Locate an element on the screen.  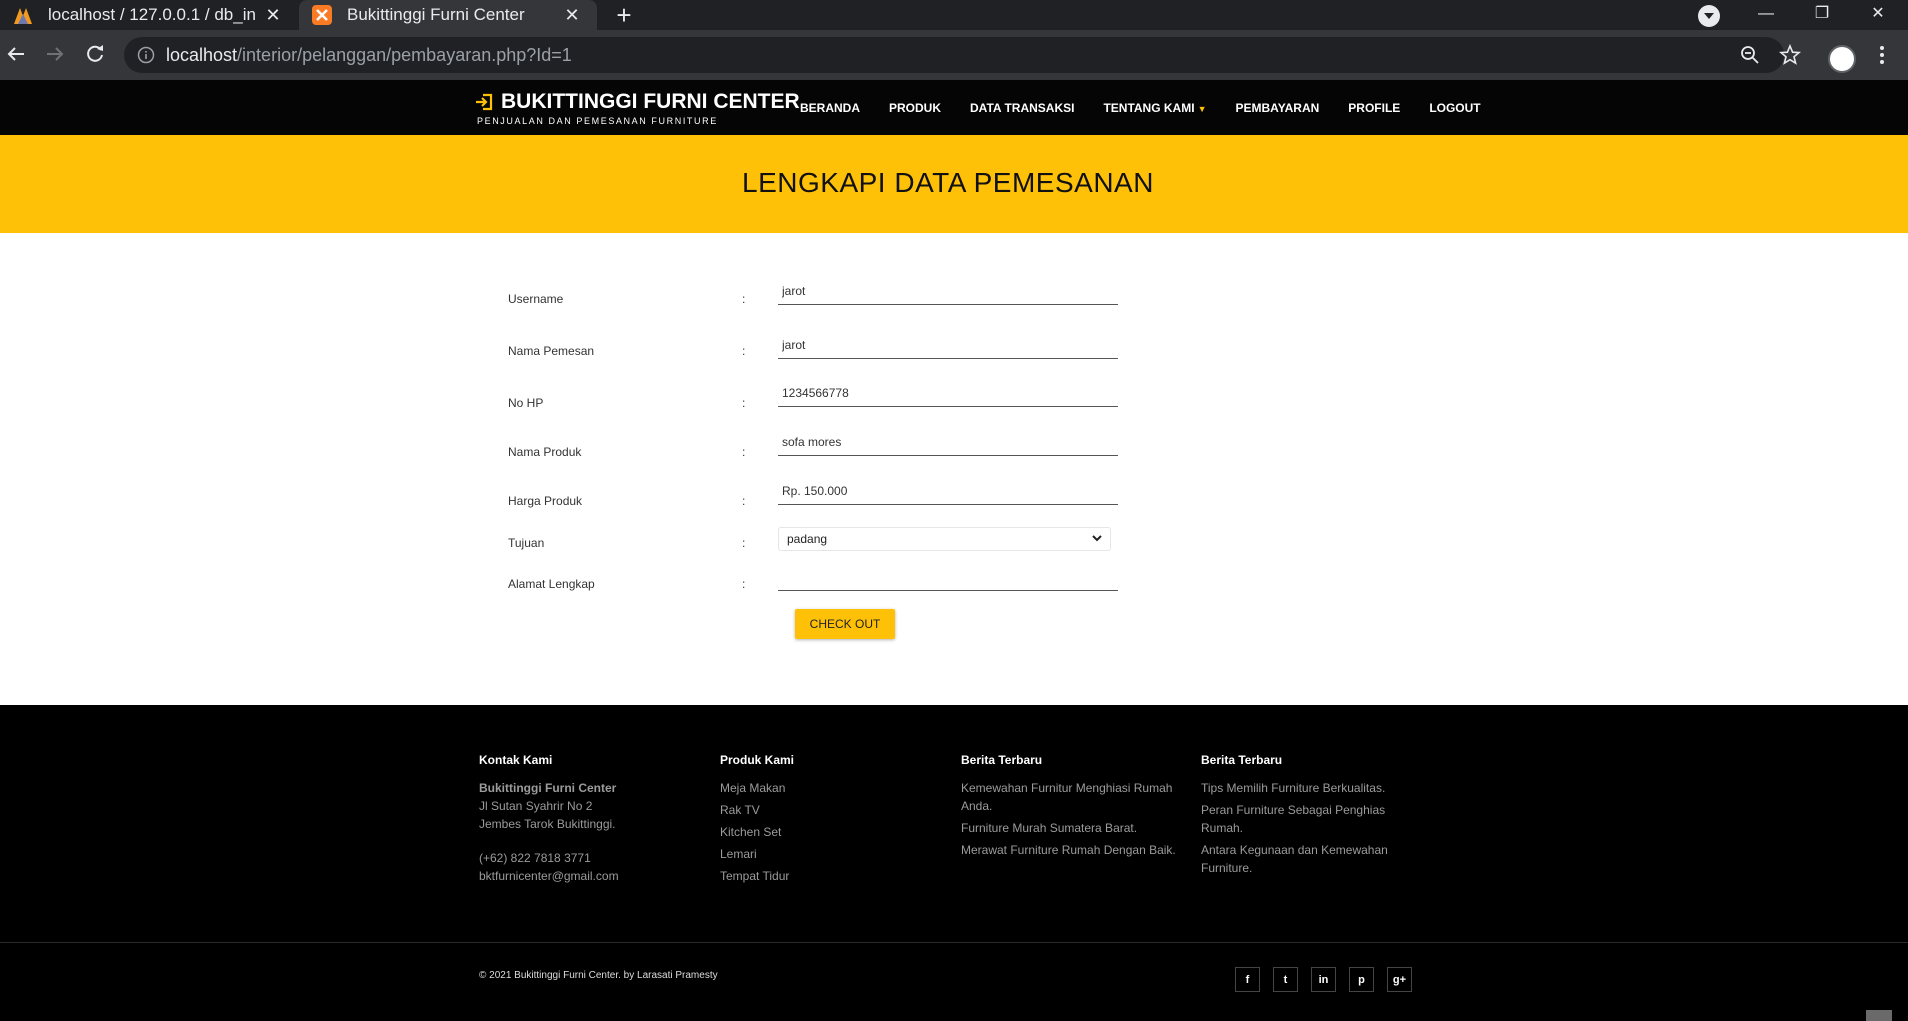
news-link: Kemewahan Furnitur Menghiasi Rumah Anda. is located at coordinates (1071, 797).